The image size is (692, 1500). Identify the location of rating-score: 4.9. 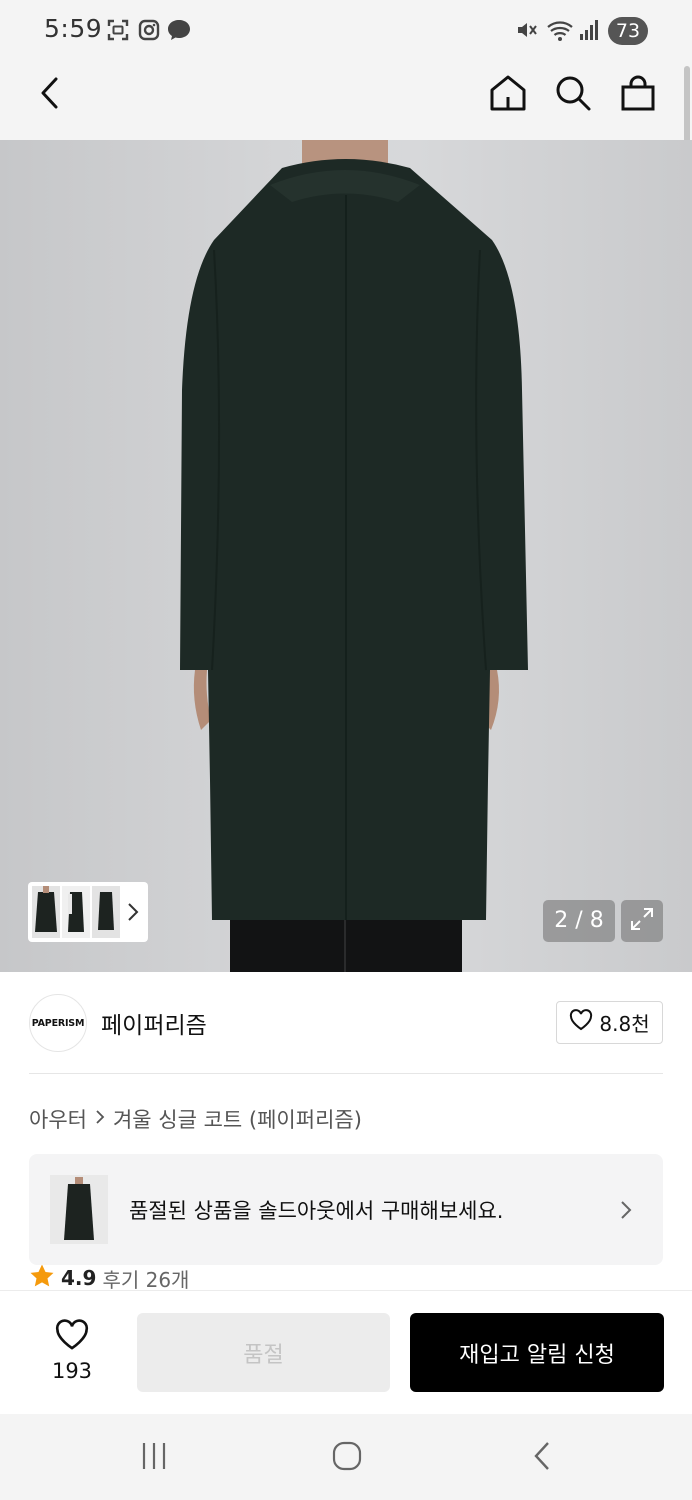
(79, 1278).